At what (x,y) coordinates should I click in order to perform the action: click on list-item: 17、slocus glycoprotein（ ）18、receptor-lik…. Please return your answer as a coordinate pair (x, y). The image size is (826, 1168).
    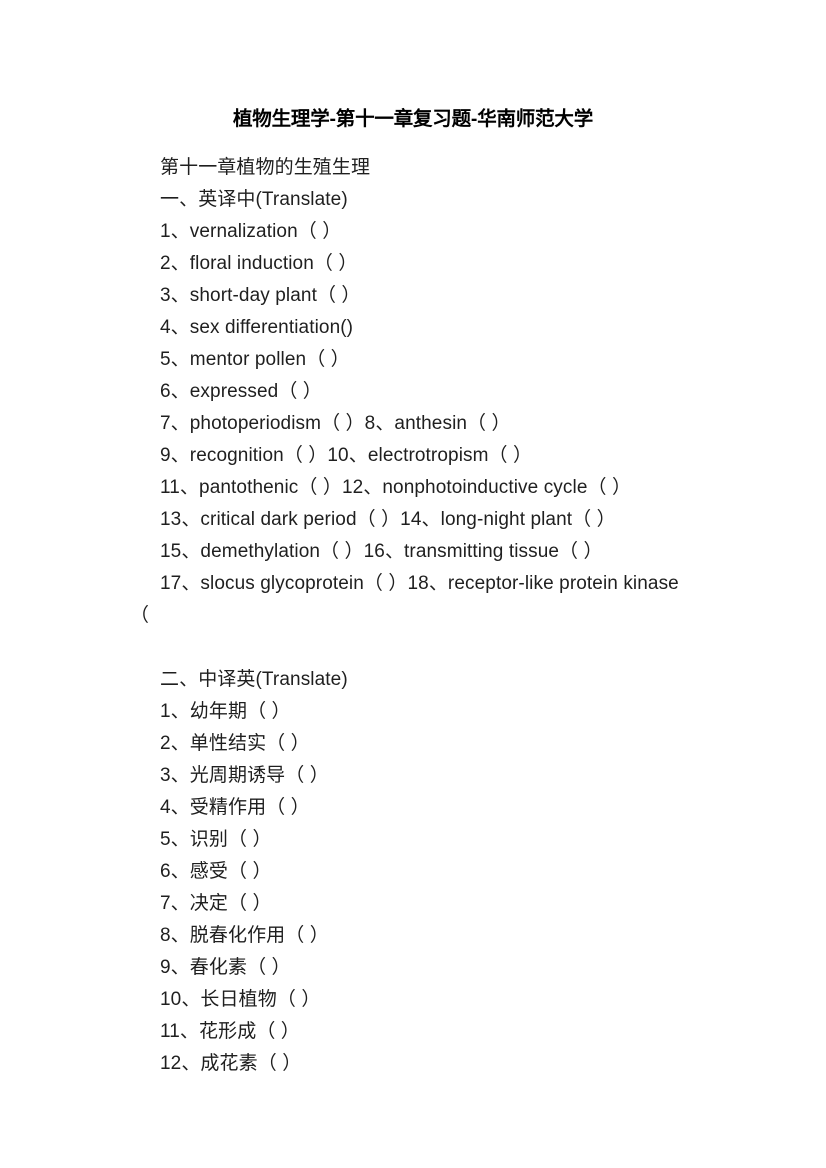
    Looking at the image, I should click on (419, 583).